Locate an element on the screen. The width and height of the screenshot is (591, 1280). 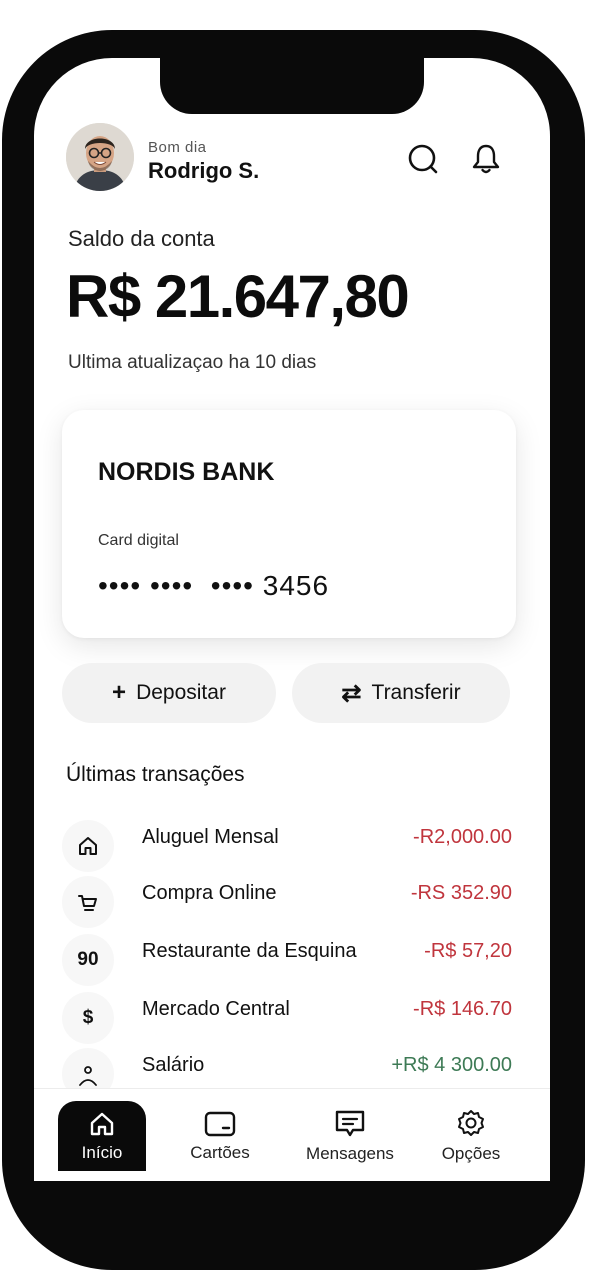
transactions-title: Últimas transações is located at coordinates (155, 774).